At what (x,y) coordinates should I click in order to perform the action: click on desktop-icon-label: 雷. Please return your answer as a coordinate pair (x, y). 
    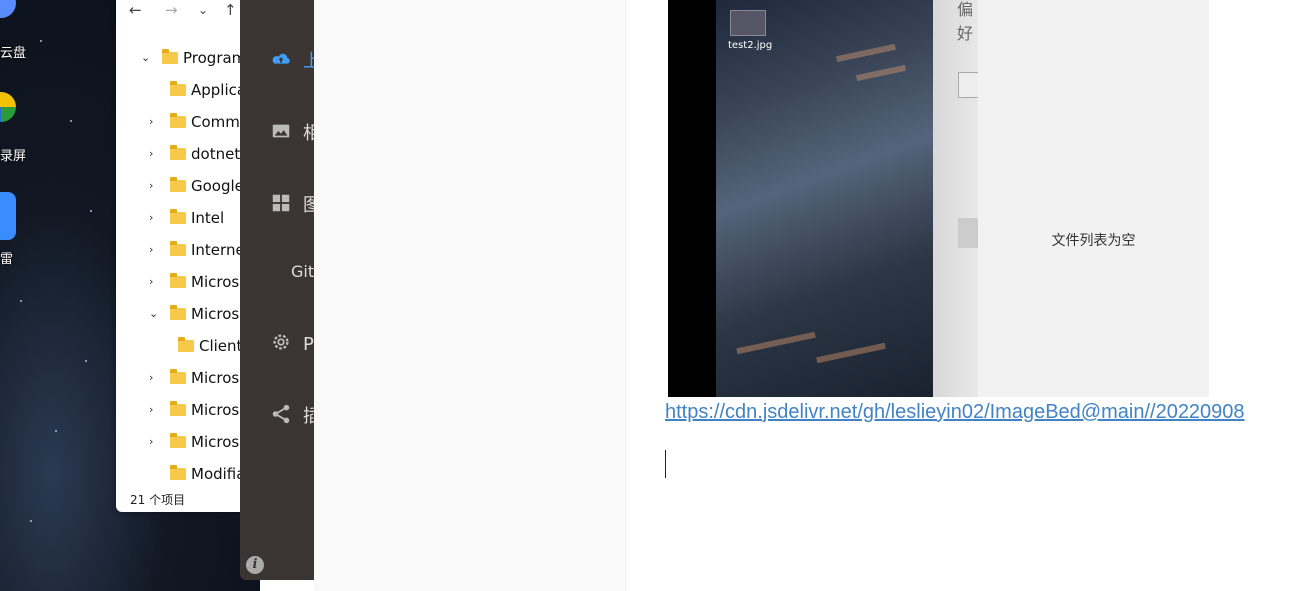
    Looking at the image, I should click on (7, 259).